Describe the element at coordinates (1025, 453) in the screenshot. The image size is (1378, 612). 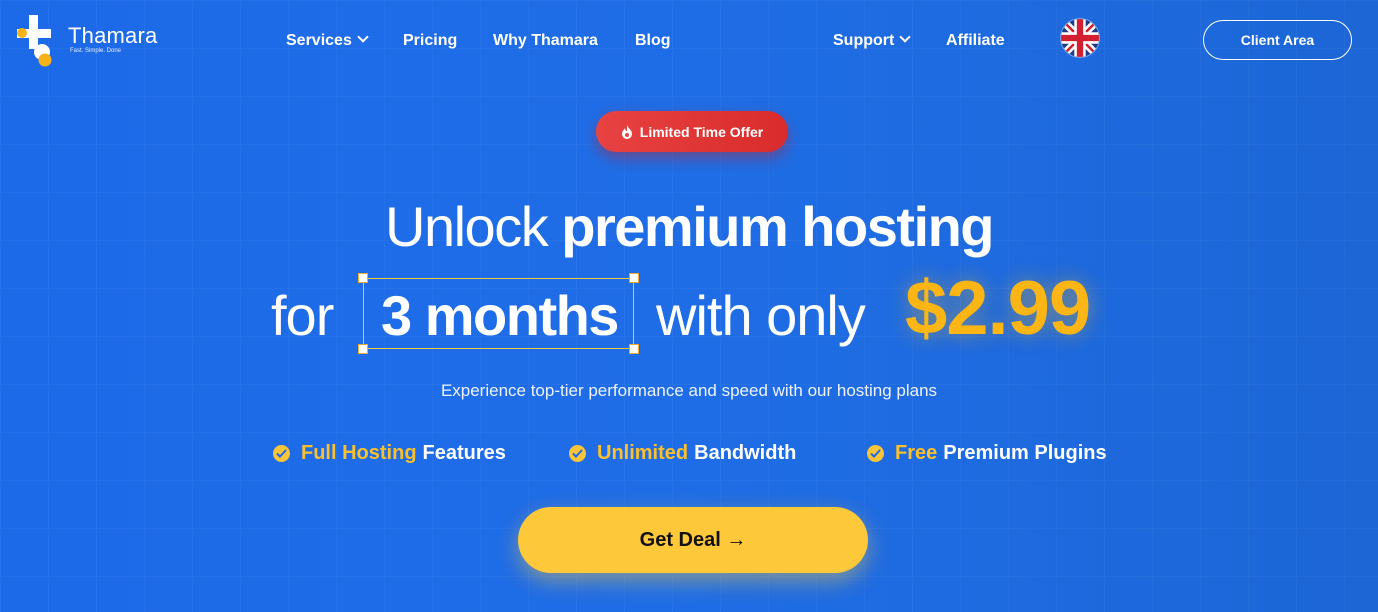
I see `feature-text: Premium Plugins` at that location.